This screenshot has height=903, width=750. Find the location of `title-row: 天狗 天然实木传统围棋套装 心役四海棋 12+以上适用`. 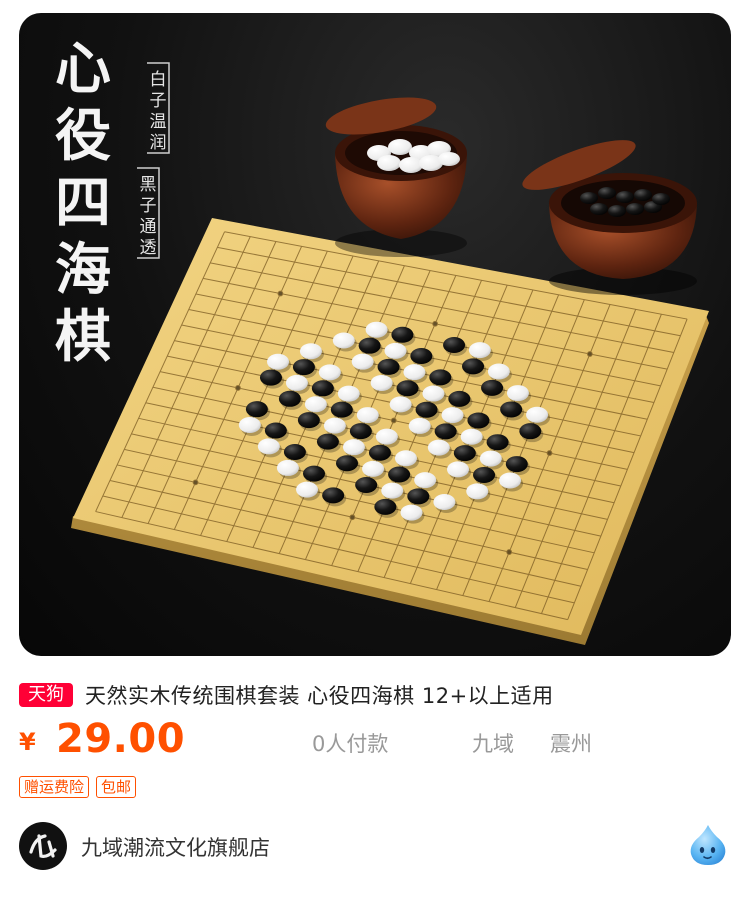

title-row: 天狗 天然实木传统围棋套装 心役四海棋 12+以上适用 is located at coordinates (375, 695).